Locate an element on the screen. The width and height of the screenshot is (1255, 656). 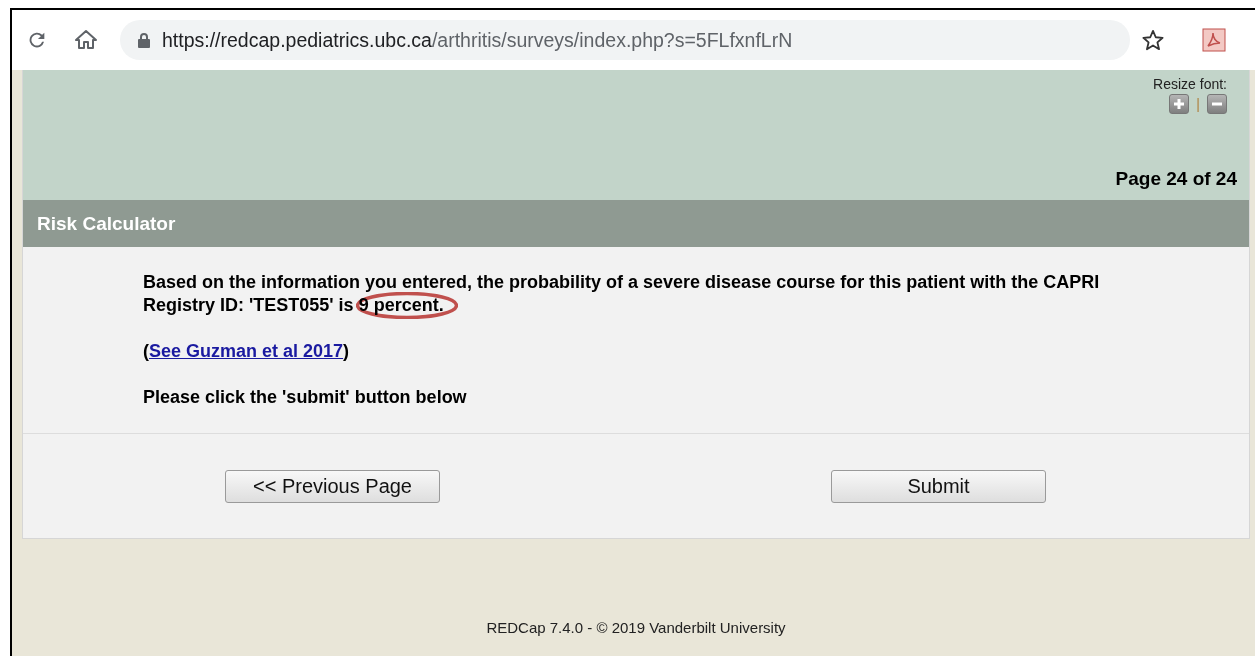
footer-text: REDCap 7.4.0 - © 2019 Vanderbilt University is located at coordinates (636, 627).